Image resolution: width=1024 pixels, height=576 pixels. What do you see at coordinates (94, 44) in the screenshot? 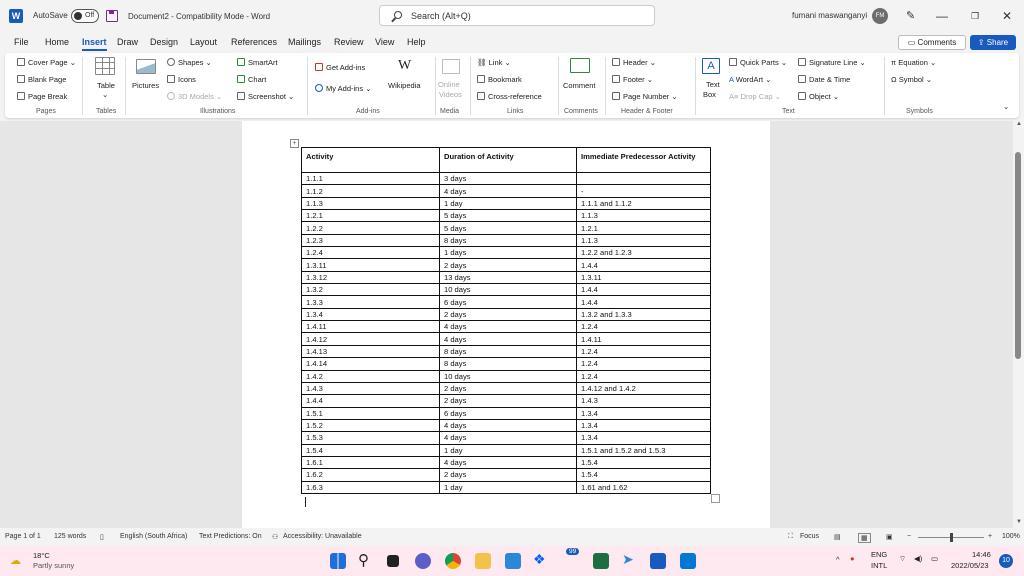
I see `tab-insert: Insert` at bounding box center [94, 44].